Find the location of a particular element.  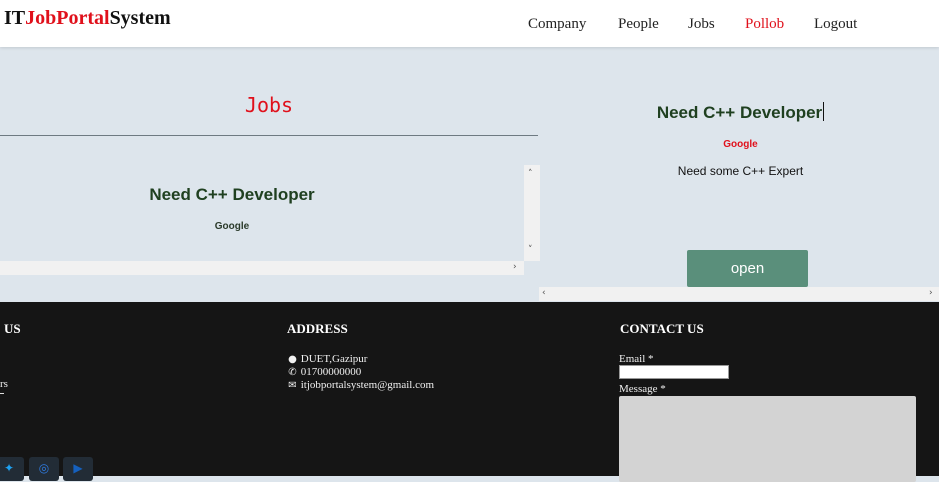

nav-people: People is located at coordinates (638, 24).